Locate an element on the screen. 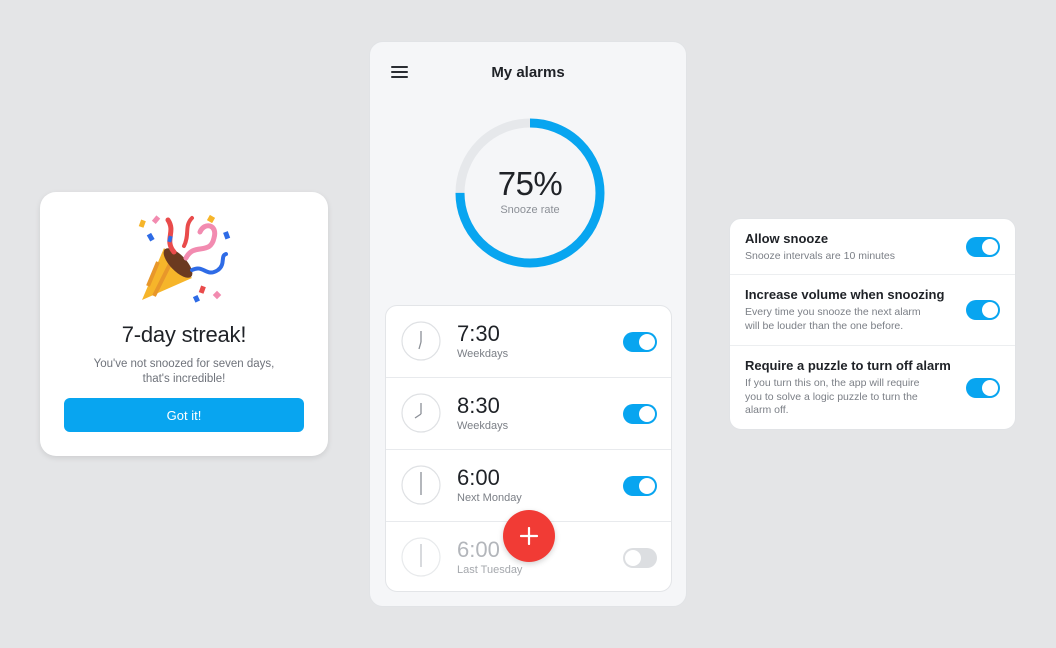 The width and height of the screenshot is (1056, 648). streak-title: 7-day streak! is located at coordinates (184, 334).